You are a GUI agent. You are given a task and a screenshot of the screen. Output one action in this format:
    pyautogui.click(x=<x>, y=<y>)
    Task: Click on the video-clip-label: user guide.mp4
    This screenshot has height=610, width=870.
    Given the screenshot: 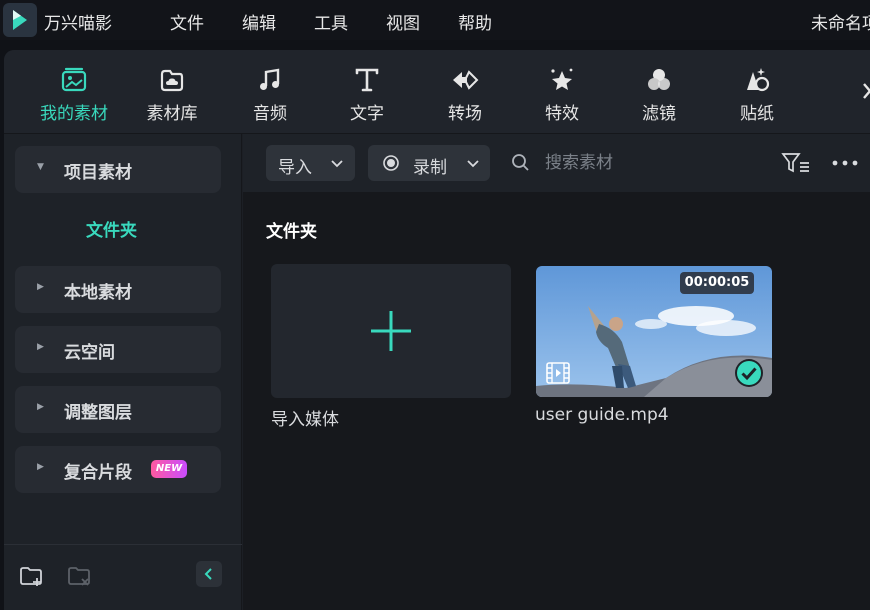 What is the action you would take?
    pyautogui.click(x=602, y=415)
    